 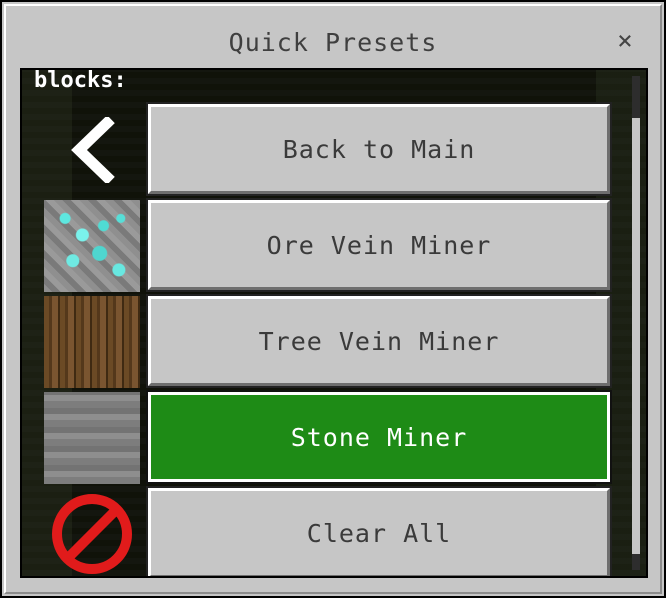 What do you see at coordinates (379, 245) in the screenshot?
I see `ore-vein-miner-button: Ore Vein Miner` at bounding box center [379, 245].